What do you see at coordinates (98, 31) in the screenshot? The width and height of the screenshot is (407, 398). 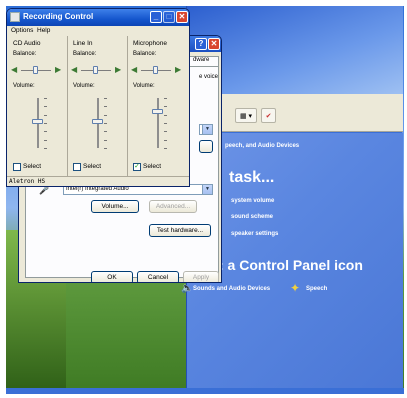 I see `menu-bar: Options Help` at bounding box center [98, 31].